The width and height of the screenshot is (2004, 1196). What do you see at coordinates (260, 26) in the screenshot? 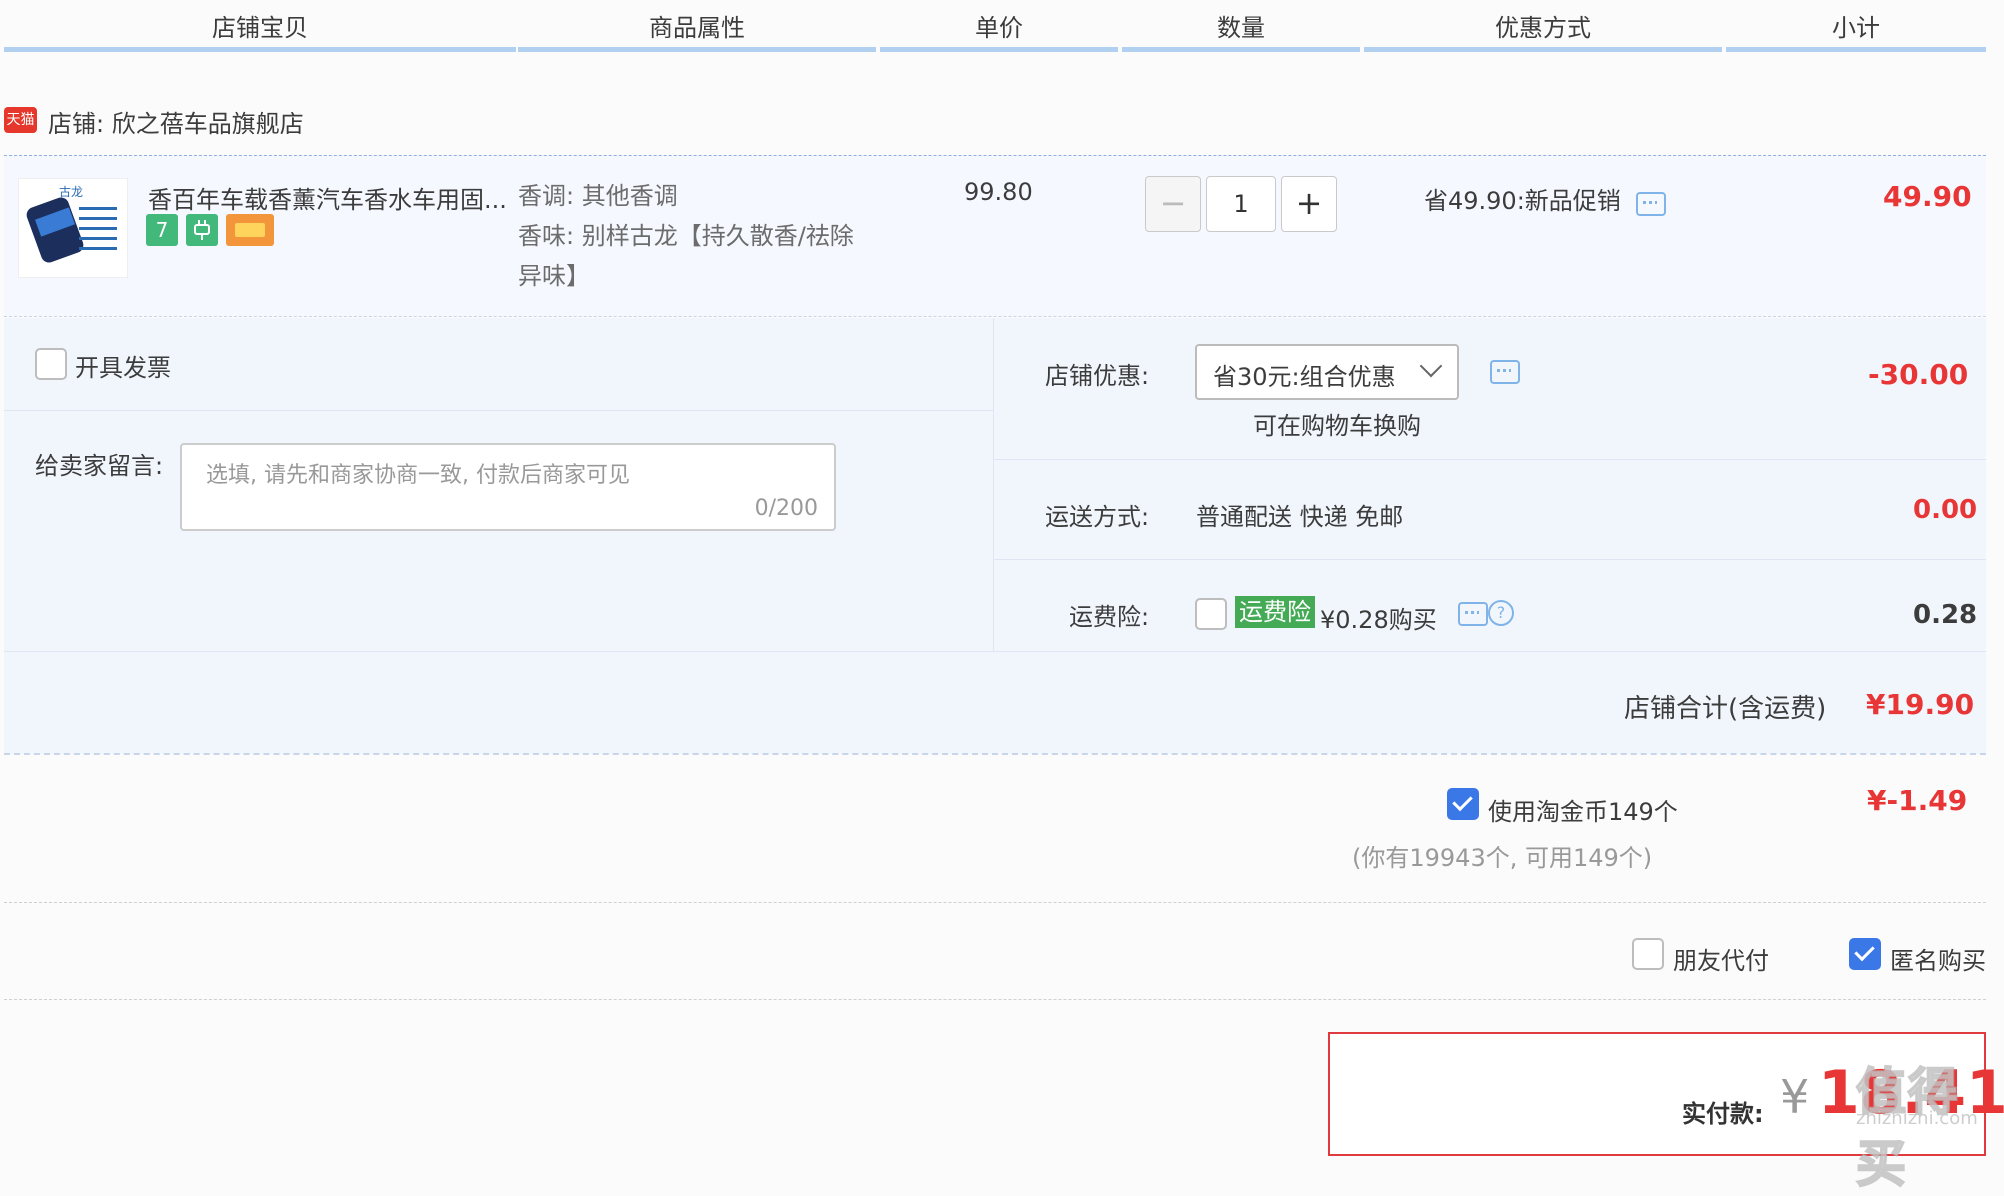
I see `header-col-shop-item: 店铺宝贝` at bounding box center [260, 26].